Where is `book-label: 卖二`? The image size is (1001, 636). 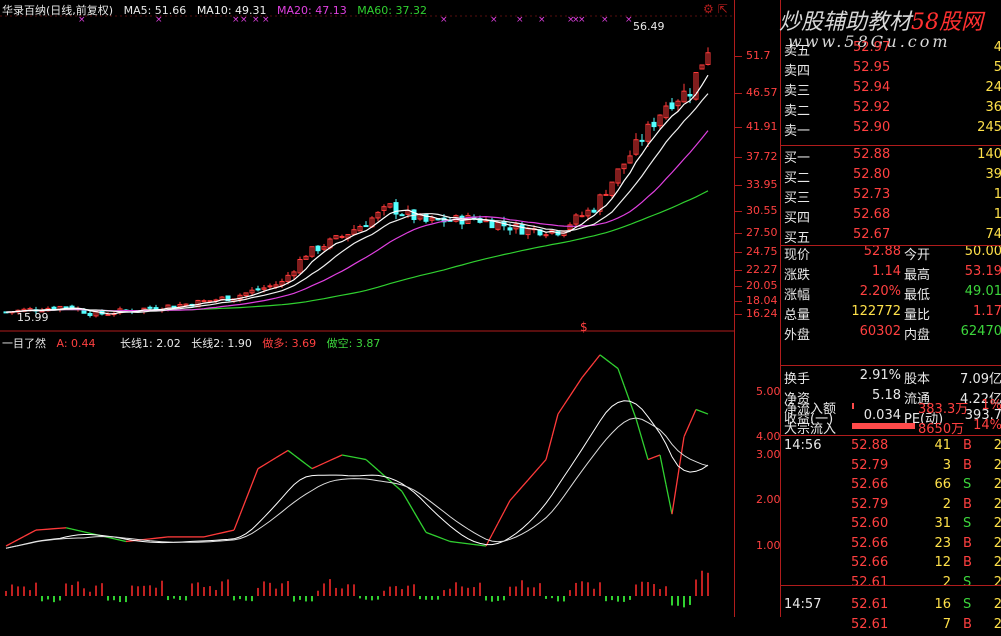
book-label: 卖二 is located at coordinates (797, 109).